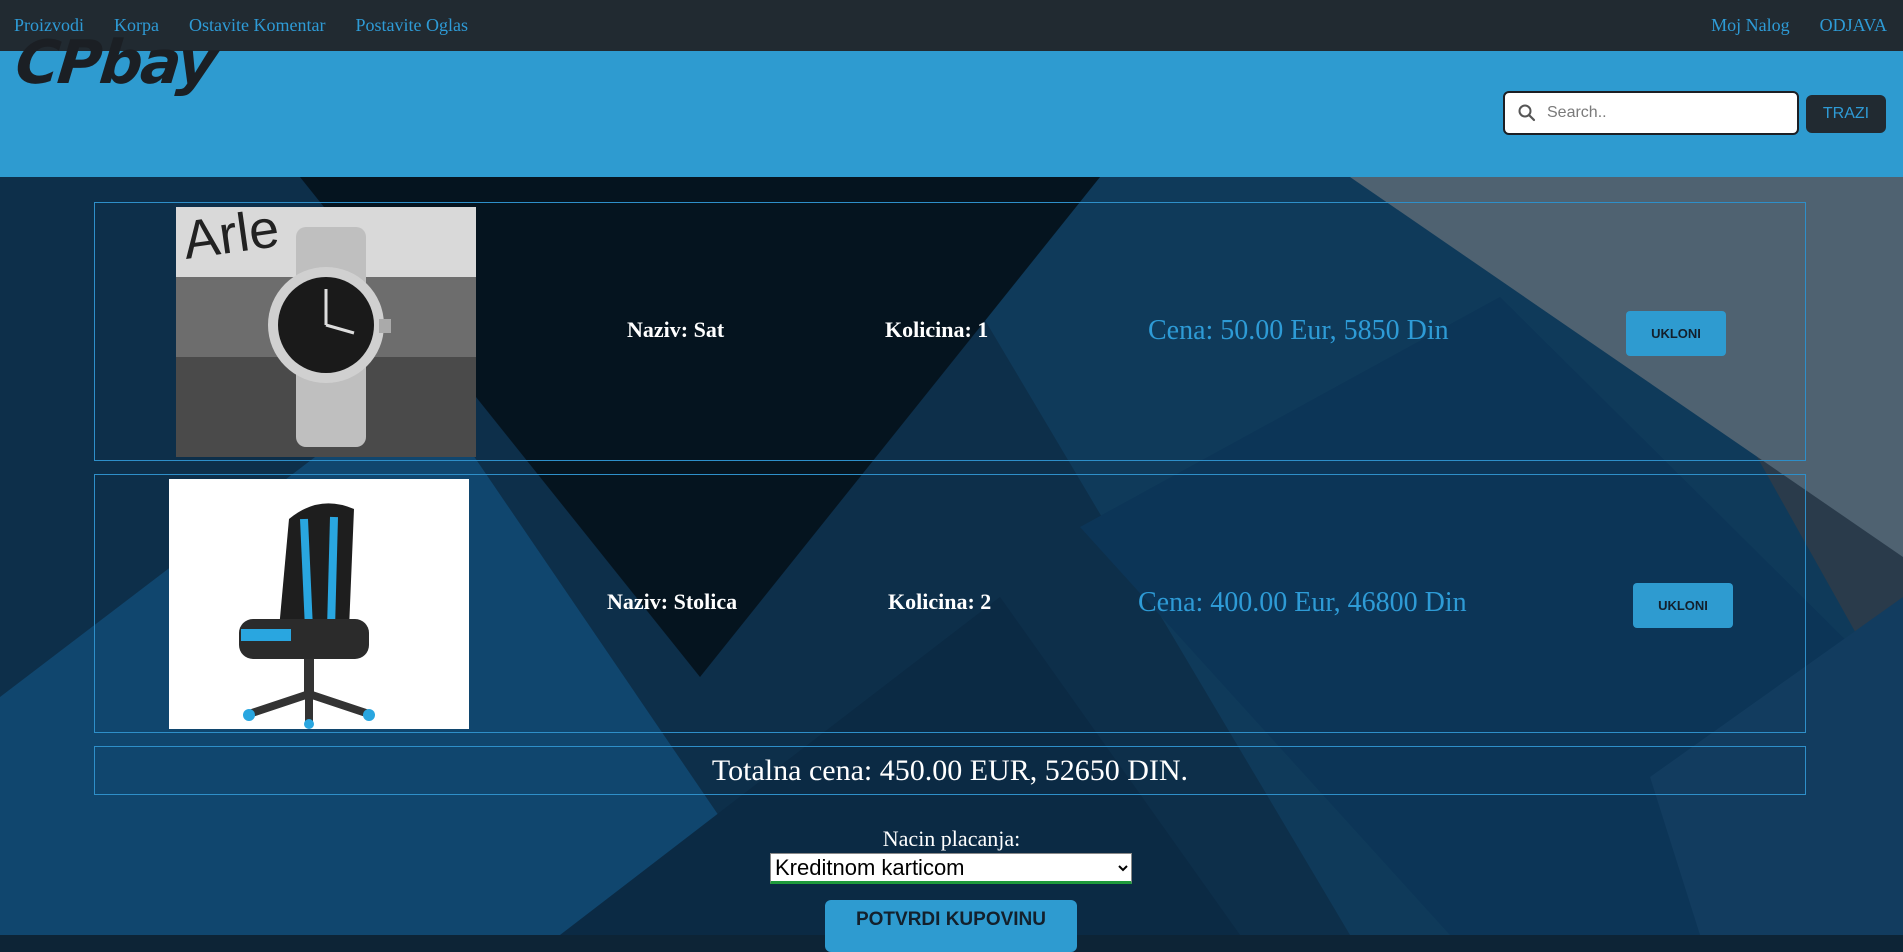  Describe the element at coordinates (951, 838) in the screenshot. I see `payment-method-label: Nacin placanja:` at that location.